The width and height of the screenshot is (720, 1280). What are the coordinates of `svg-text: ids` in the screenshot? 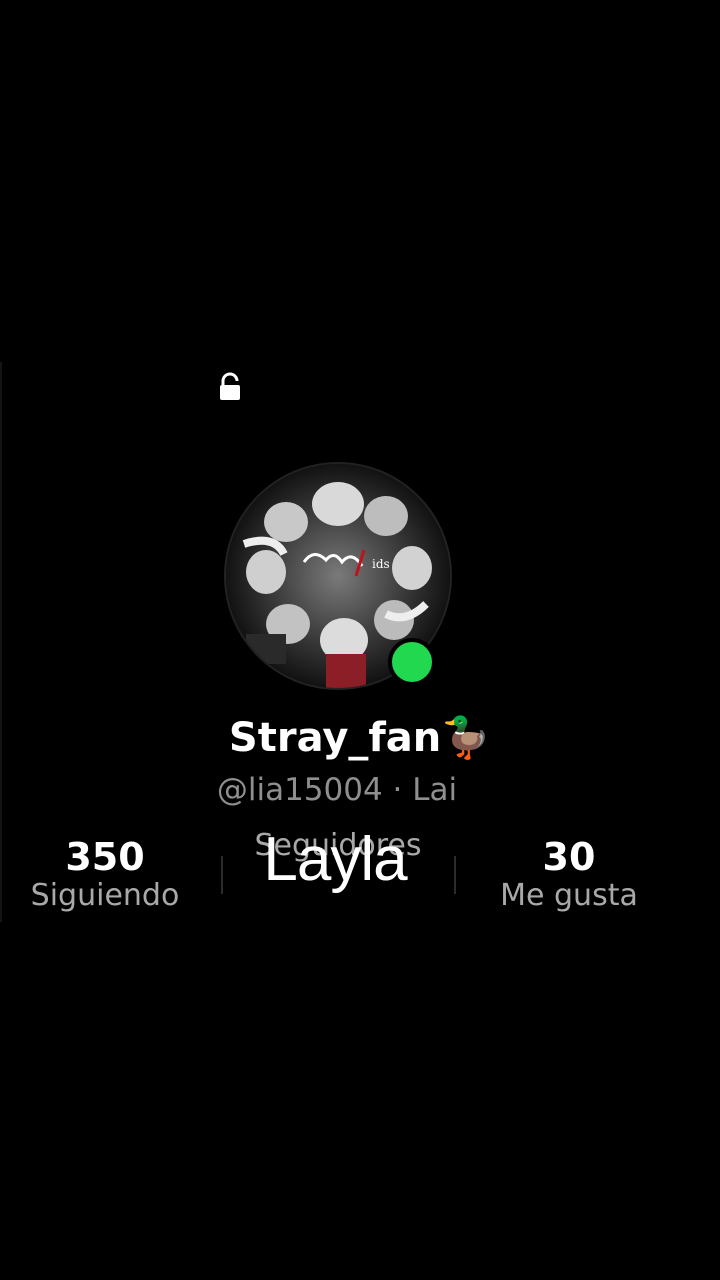 It's located at (381, 564).